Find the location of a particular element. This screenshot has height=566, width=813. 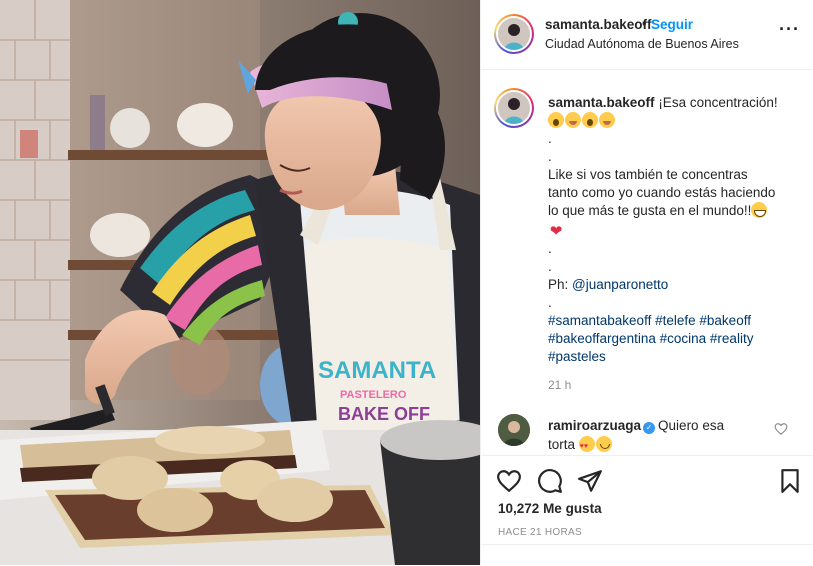

avatar-image is located at coordinates (514, 34).